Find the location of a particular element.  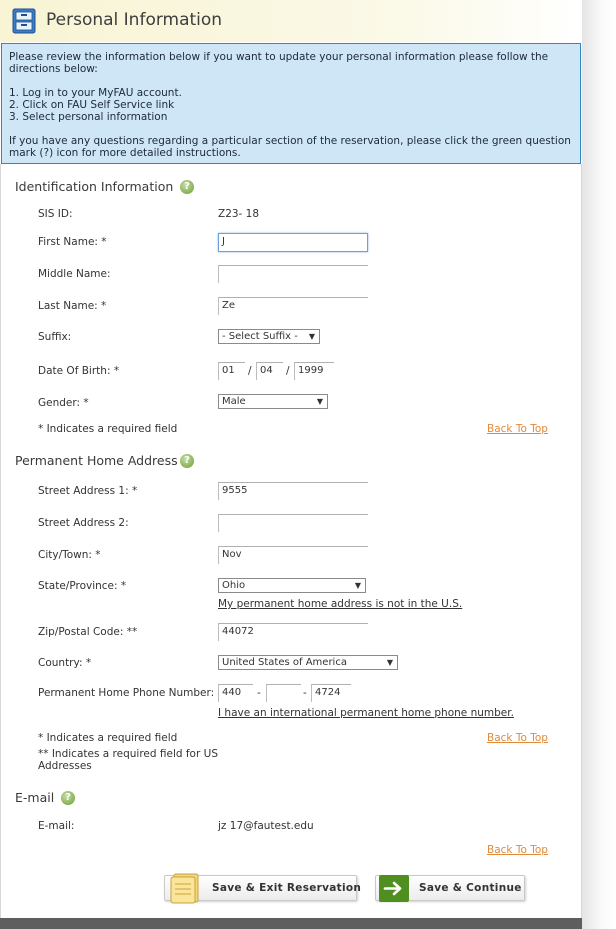

save-continue-button: Save & Continue is located at coordinates (450, 888).